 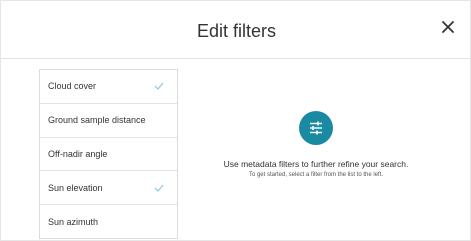 What do you see at coordinates (72, 86) in the screenshot?
I see `filter-item-label: Cloud cover` at bounding box center [72, 86].